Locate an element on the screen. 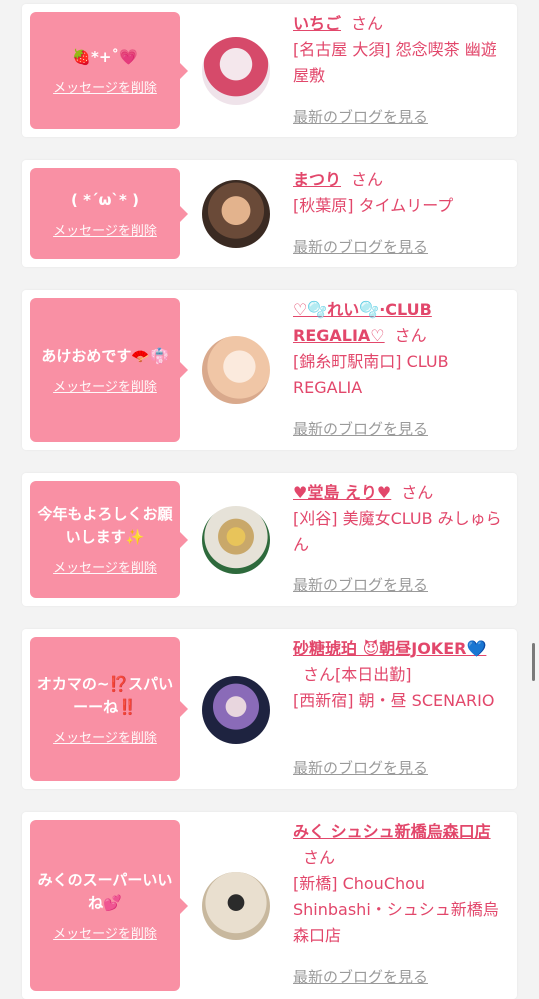 The height and width of the screenshot is (999, 539). shop-area: [西新宿] 朝・昼 SCENARIO is located at coordinates (394, 700).